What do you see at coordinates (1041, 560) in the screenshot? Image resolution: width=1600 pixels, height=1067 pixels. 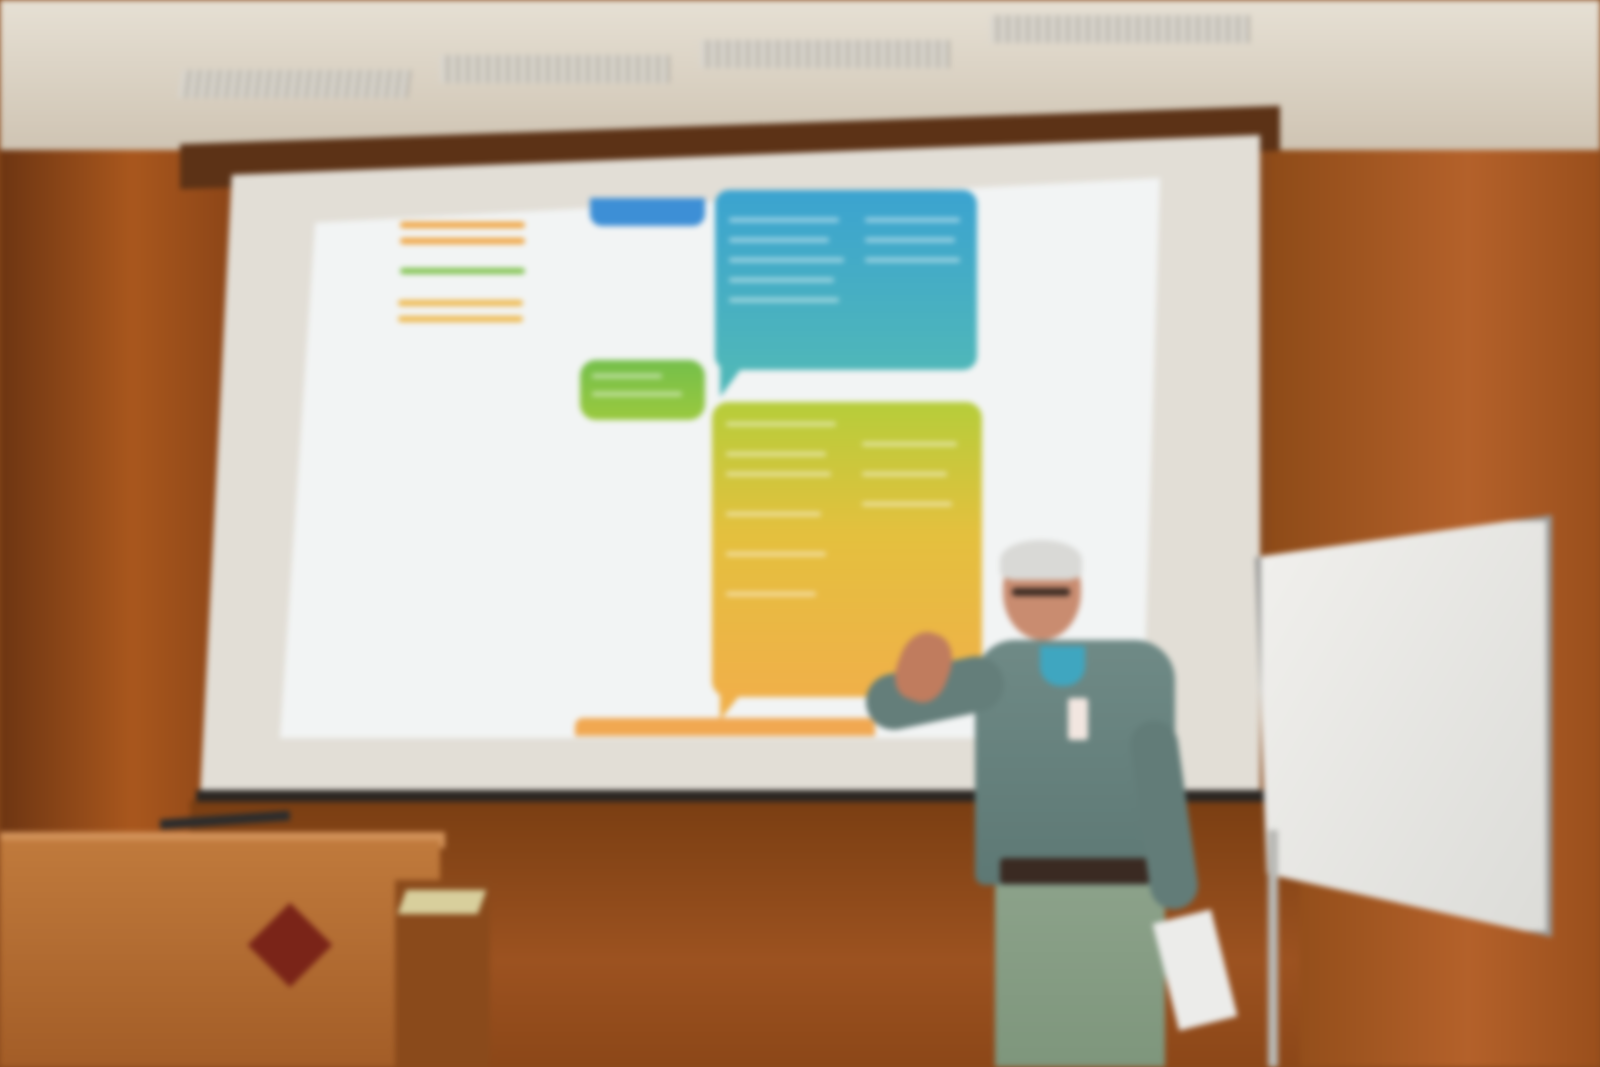 I see `presenter-hair` at bounding box center [1041, 560].